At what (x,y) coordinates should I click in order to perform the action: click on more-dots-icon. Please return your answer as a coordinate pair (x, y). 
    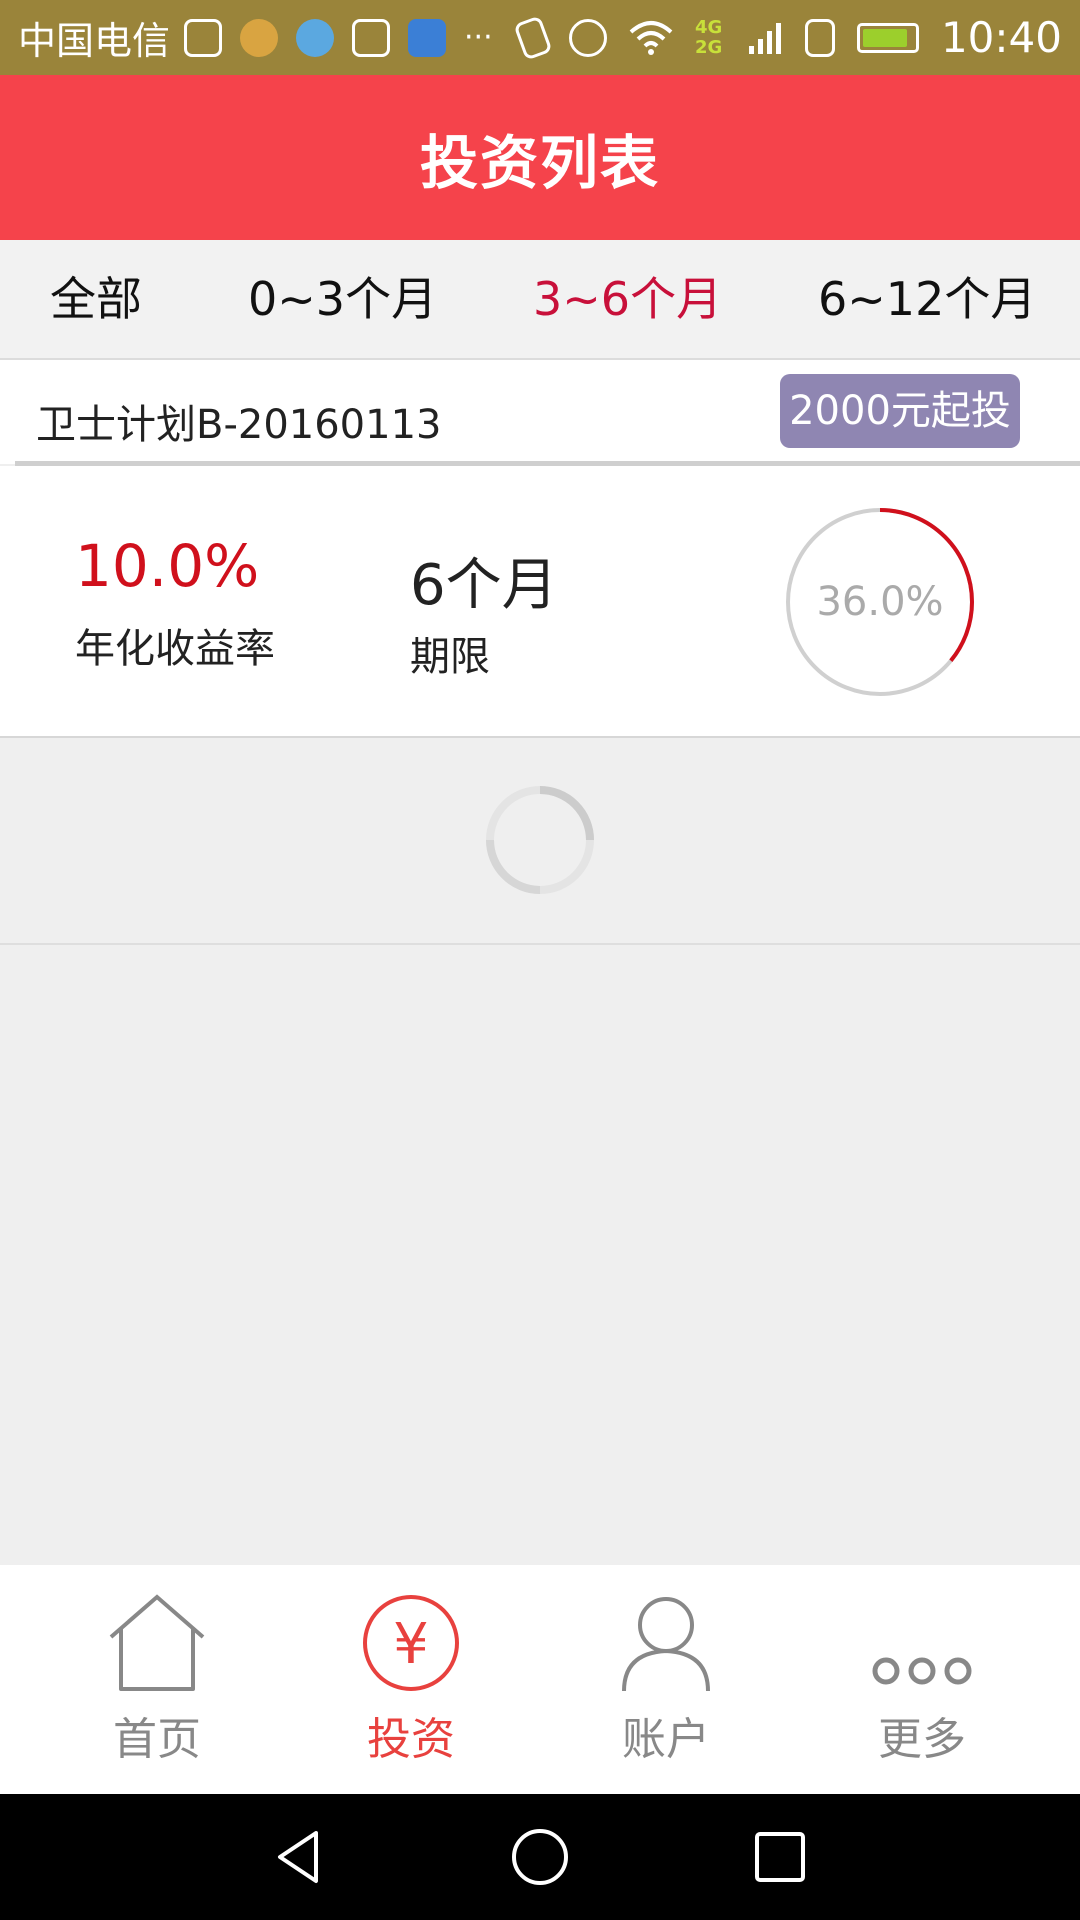
    Looking at the image, I should click on (922, 1671).